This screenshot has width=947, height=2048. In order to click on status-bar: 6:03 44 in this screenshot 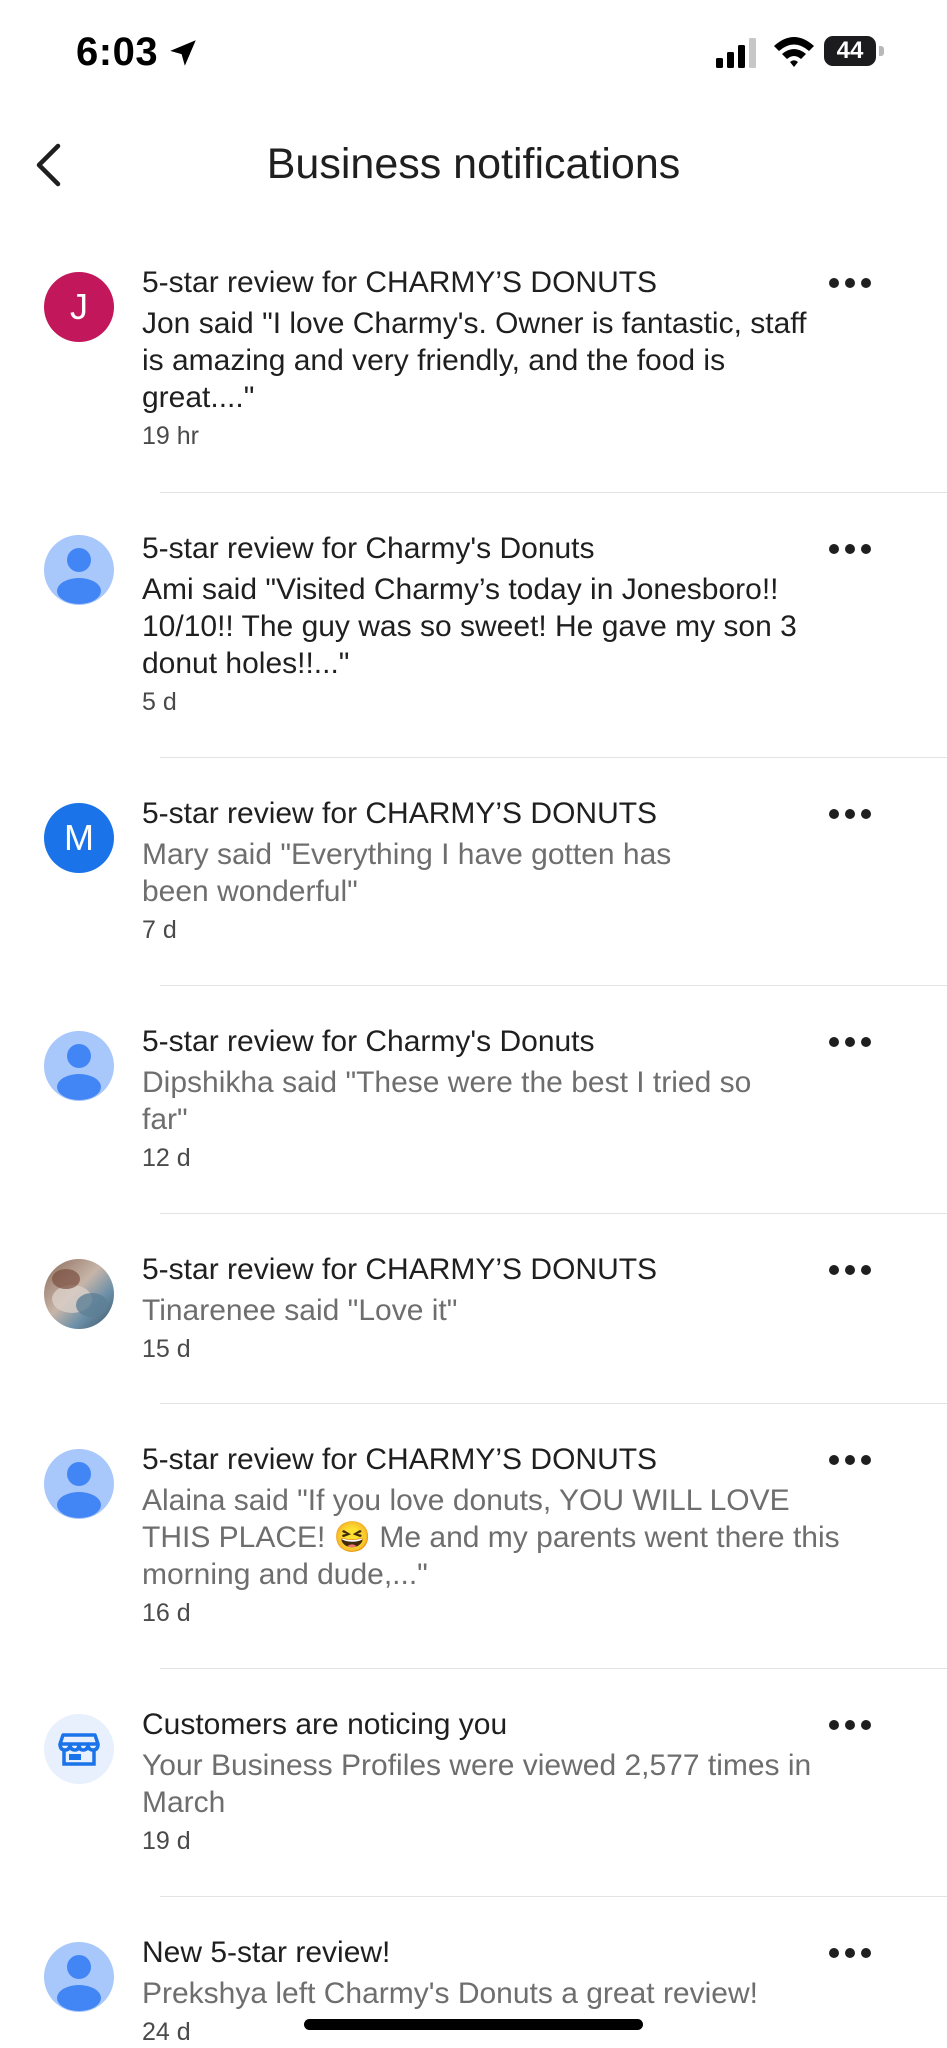, I will do `click(473, 54)`.